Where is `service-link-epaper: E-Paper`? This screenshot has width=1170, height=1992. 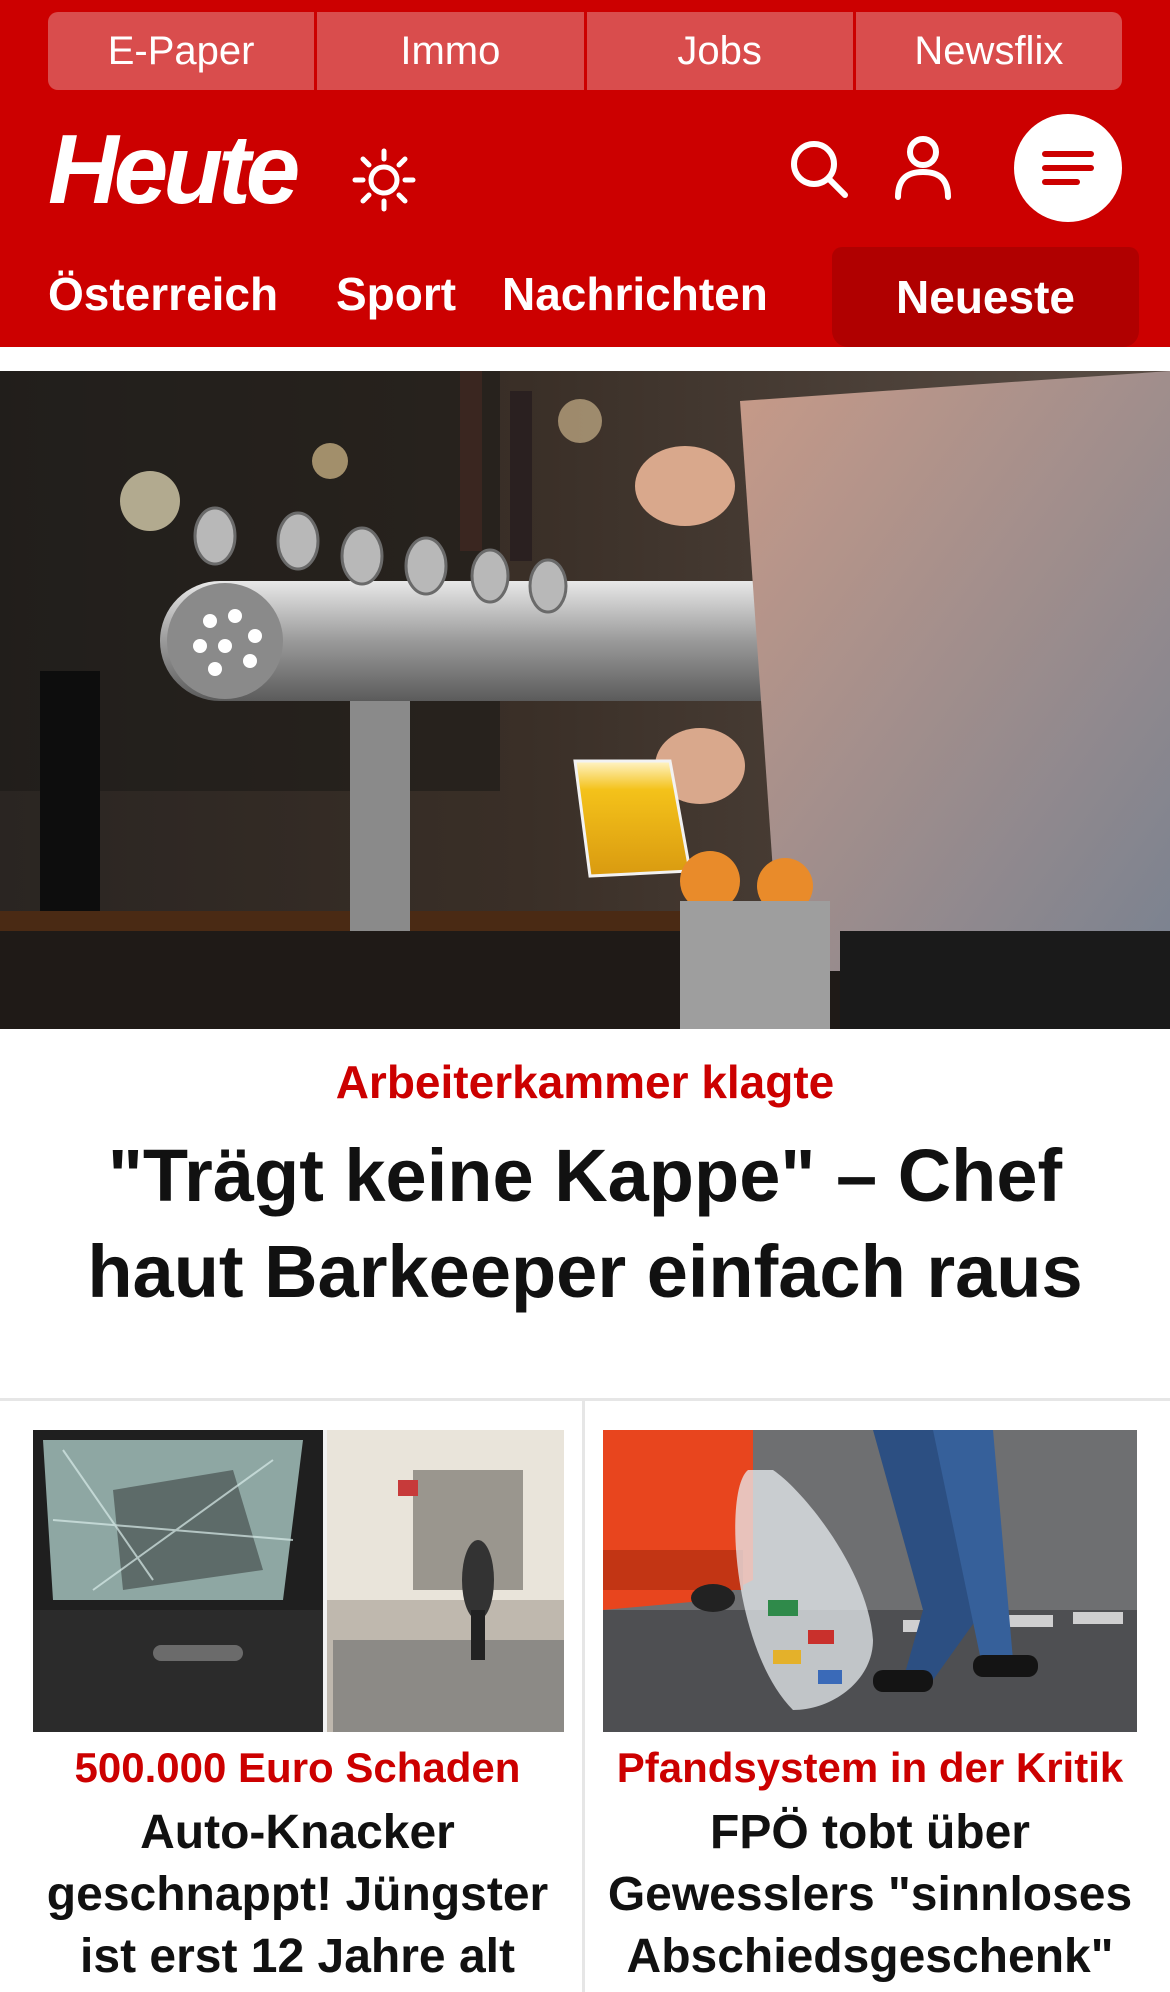
service-link-epaper: E-Paper is located at coordinates (181, 51).